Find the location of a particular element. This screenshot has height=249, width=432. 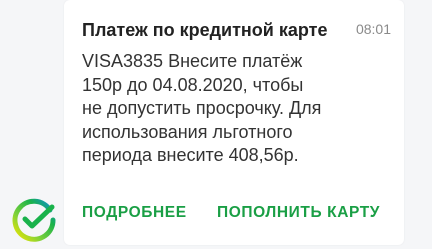

app-logo-icon is located at coordinates (34, 220).